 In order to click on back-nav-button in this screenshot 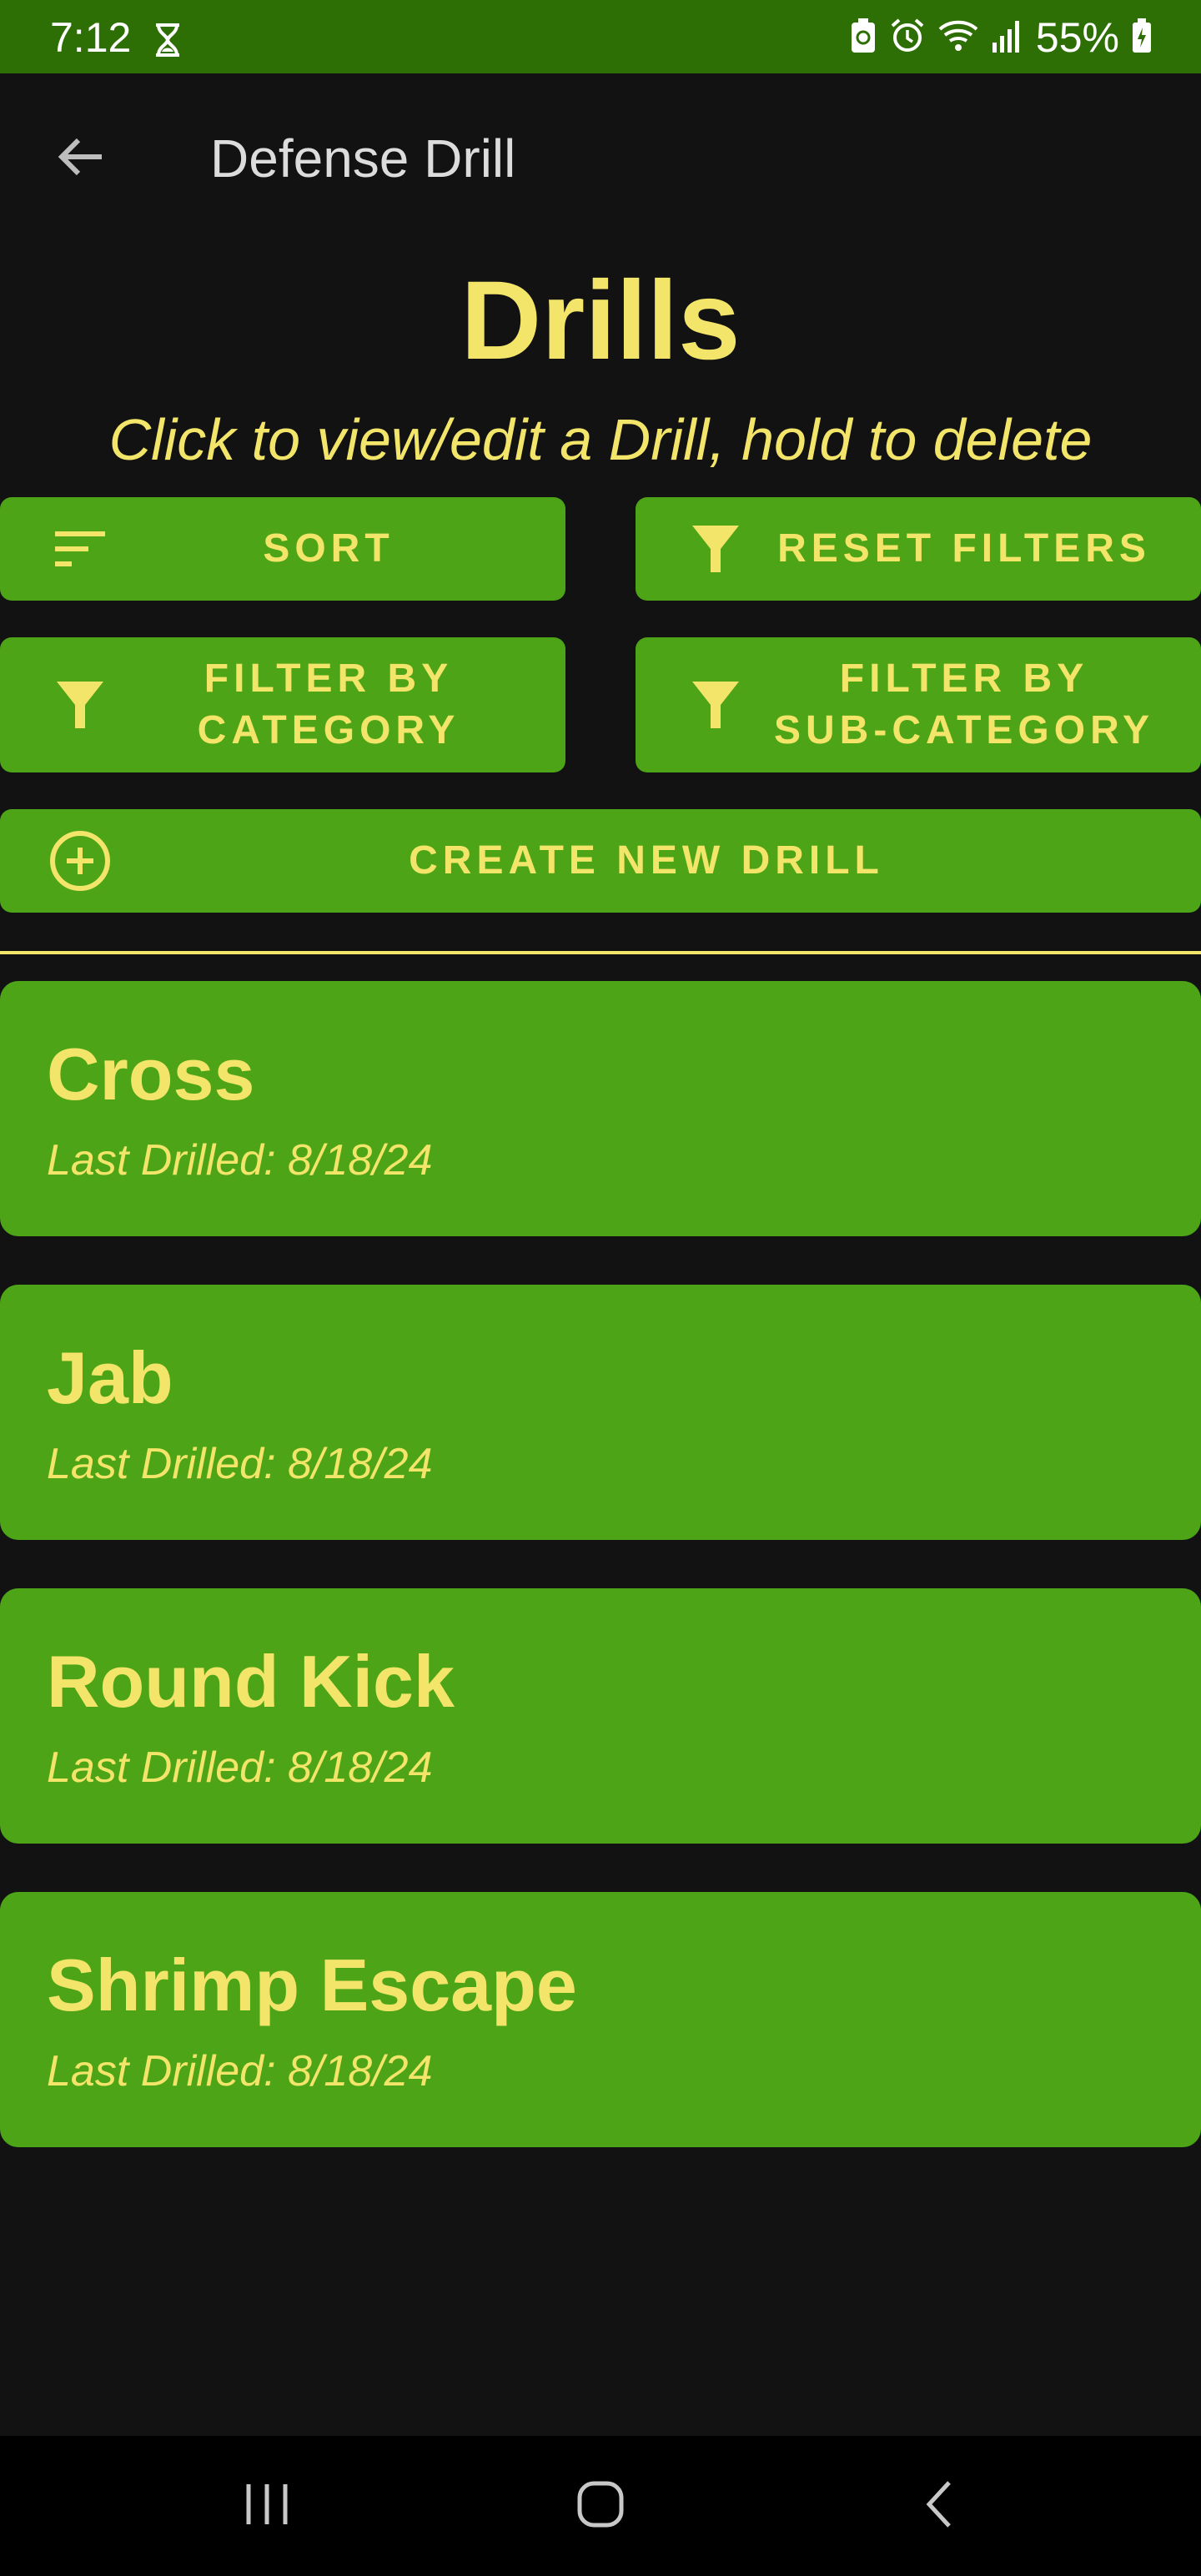, I will do `click(939, 2506)`.